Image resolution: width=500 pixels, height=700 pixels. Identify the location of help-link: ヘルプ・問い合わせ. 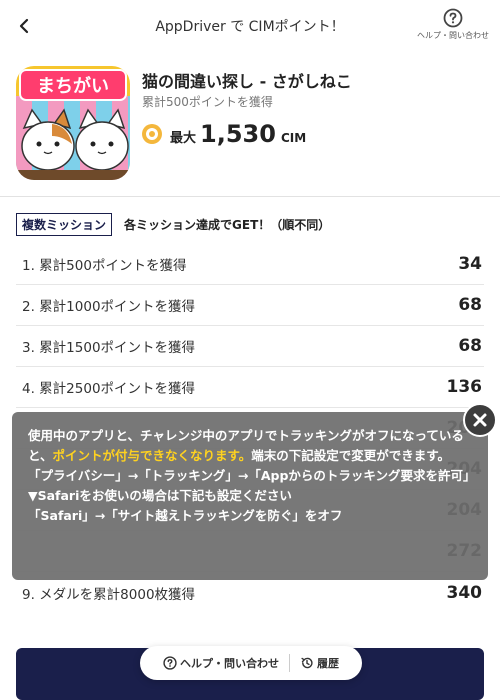
(221, 663).